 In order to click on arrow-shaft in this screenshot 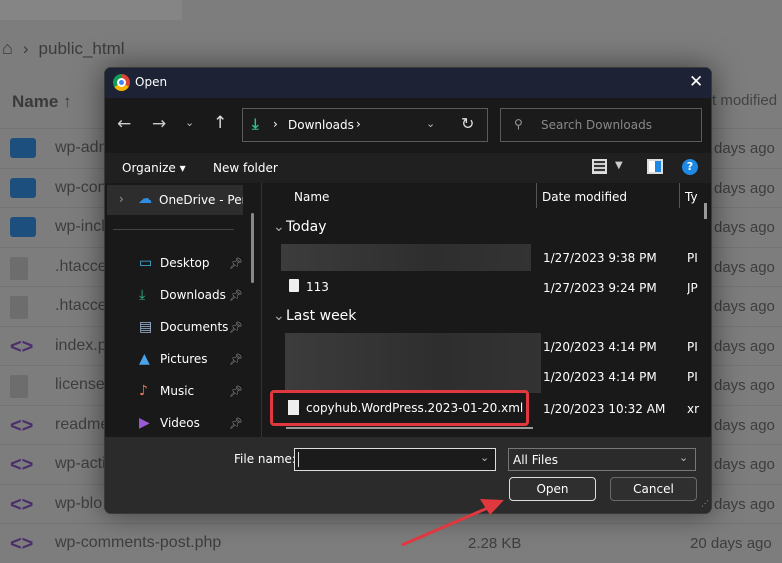, I will do `click(446, 526)`.